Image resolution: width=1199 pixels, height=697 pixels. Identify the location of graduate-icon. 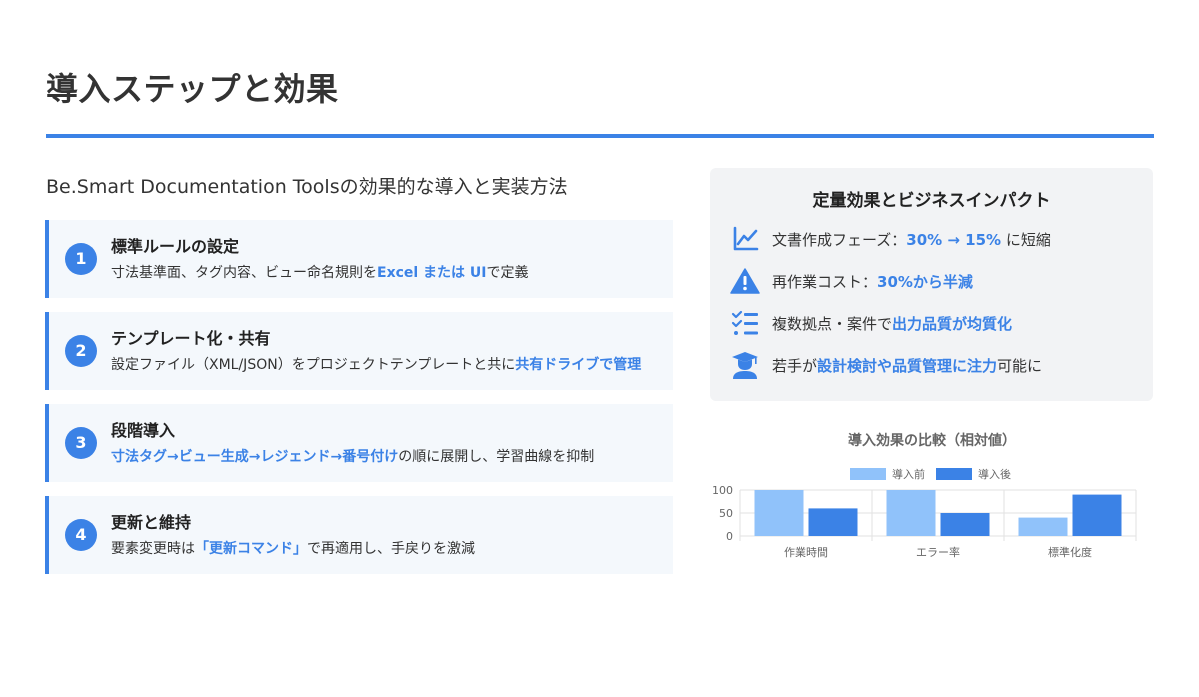
(745, 365).